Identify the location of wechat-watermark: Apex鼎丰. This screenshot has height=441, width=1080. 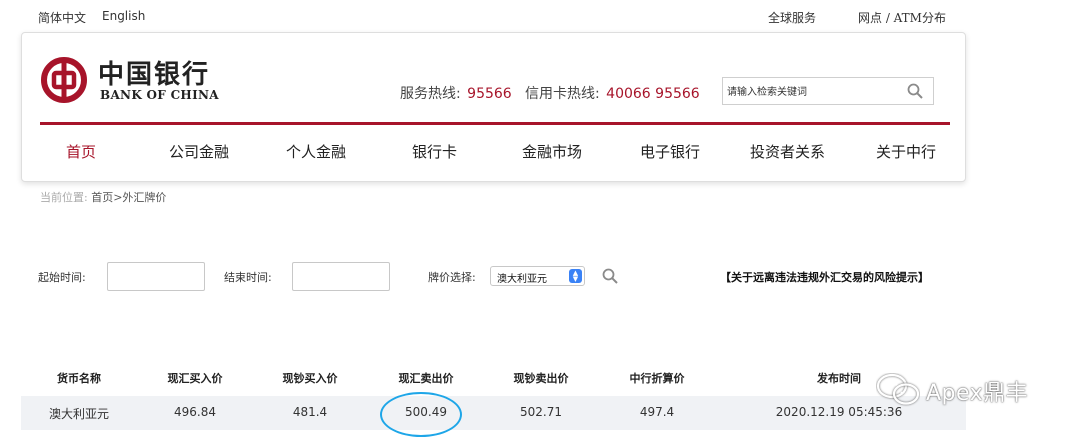
(971, 389).